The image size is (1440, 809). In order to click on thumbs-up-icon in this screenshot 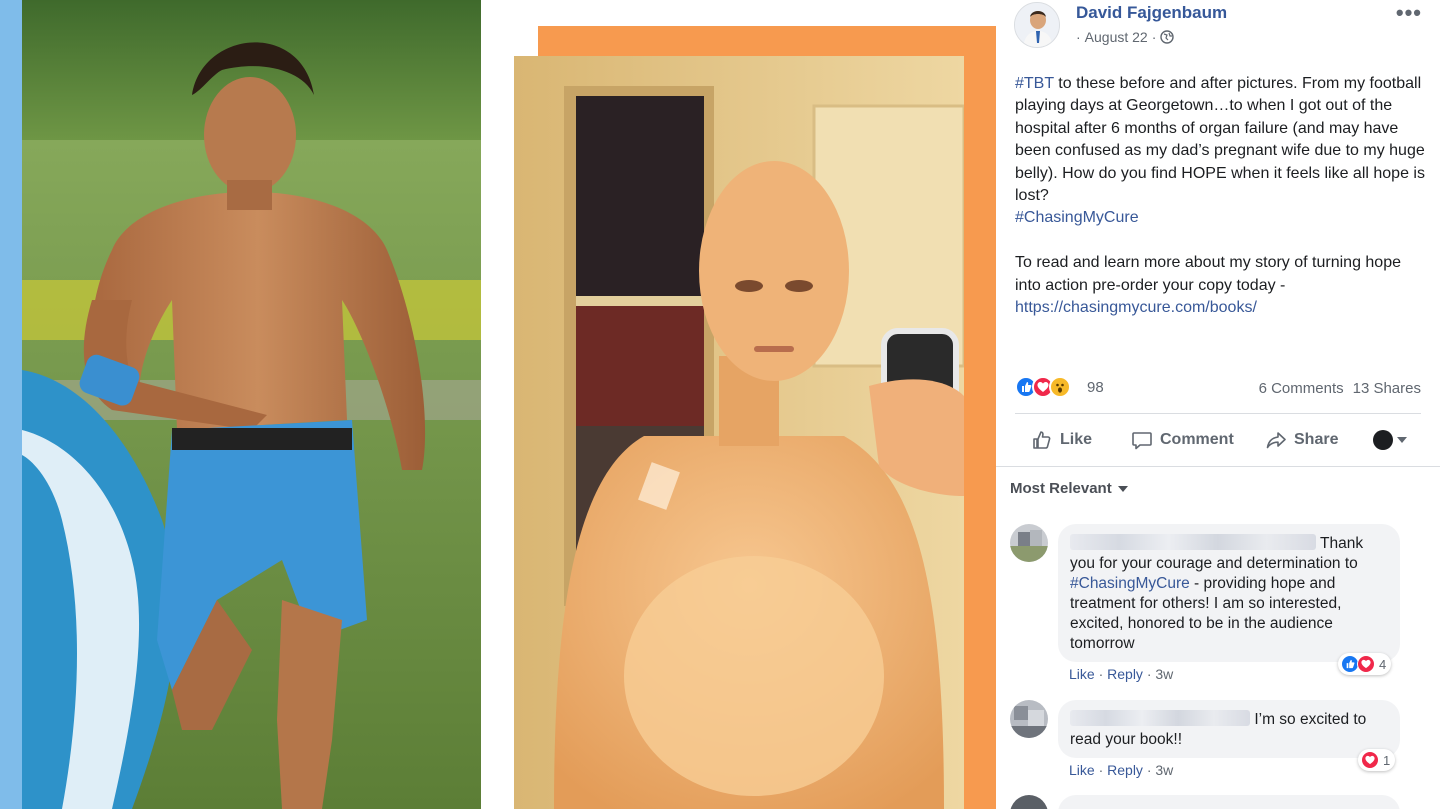, I will do `click(1042, 440)`.